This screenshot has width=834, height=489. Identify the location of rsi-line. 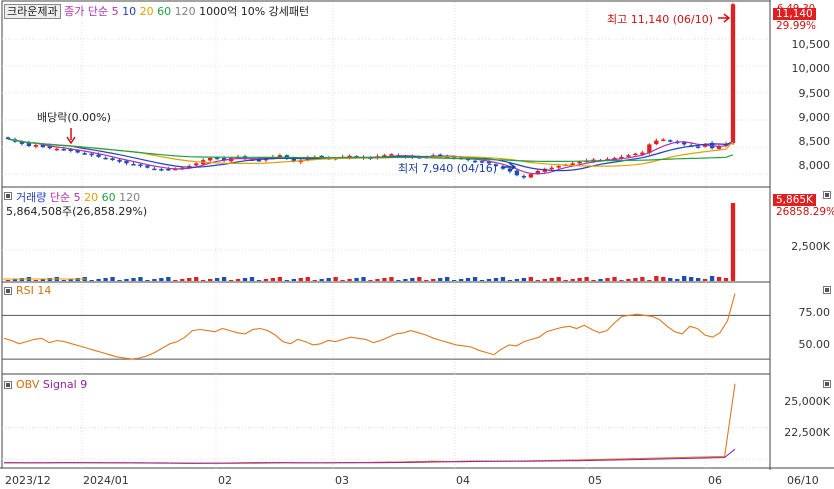
(369, 326).